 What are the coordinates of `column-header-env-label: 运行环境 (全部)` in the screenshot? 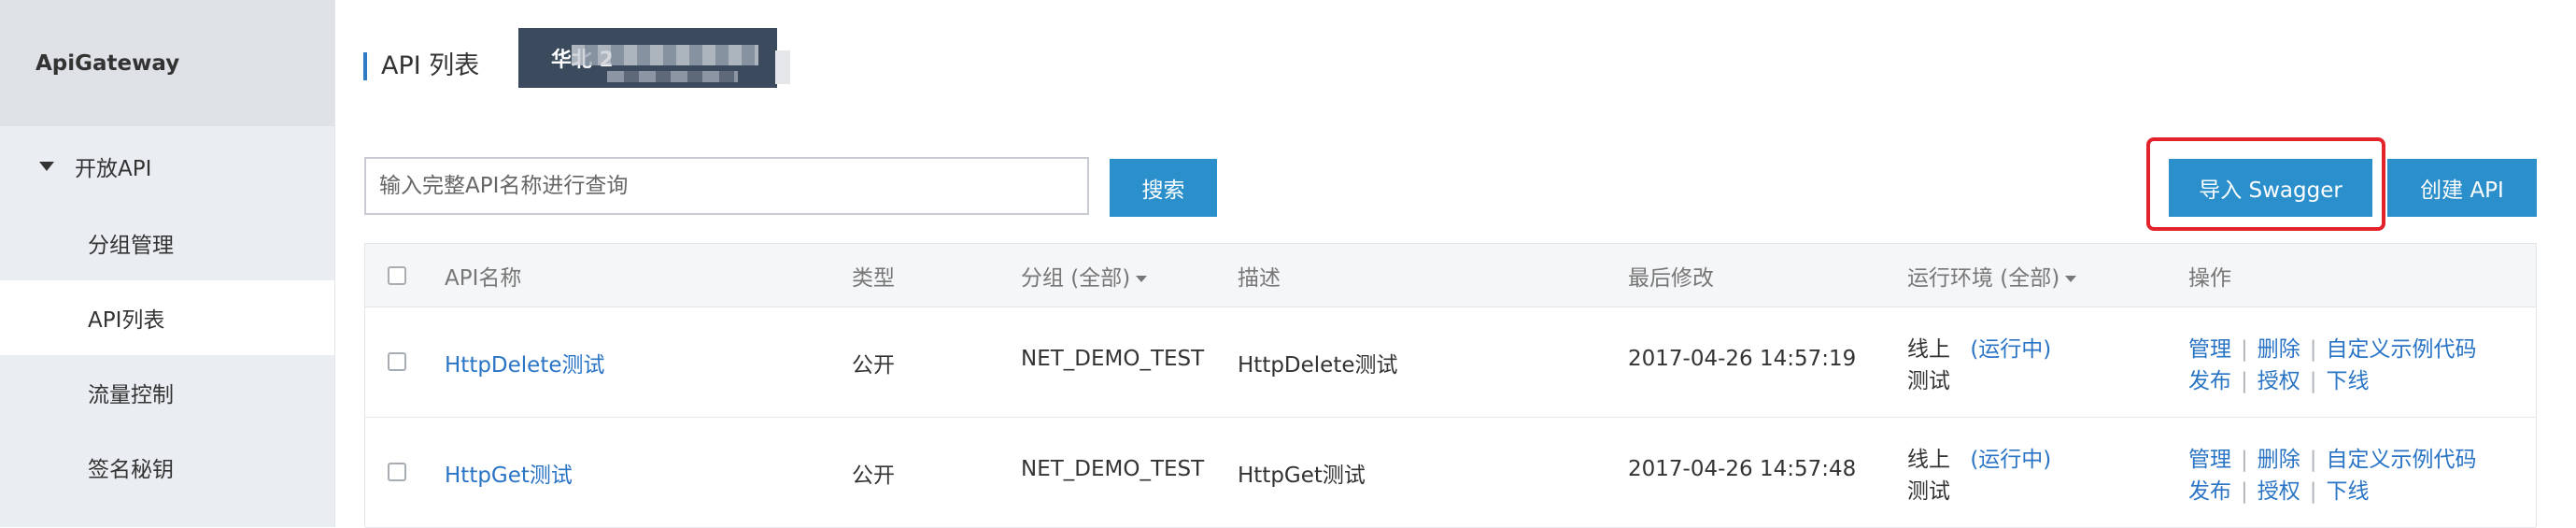 It's located at (1983, 278).